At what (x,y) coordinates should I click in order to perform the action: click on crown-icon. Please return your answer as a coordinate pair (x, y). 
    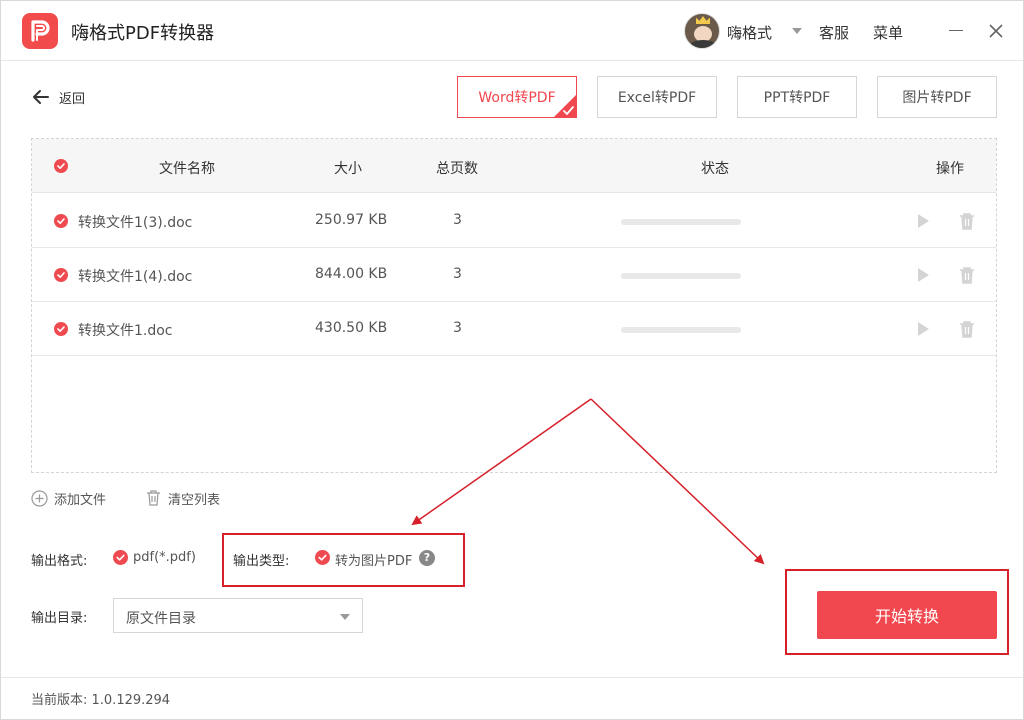
    Looking at the image, I should click on (703, 20).